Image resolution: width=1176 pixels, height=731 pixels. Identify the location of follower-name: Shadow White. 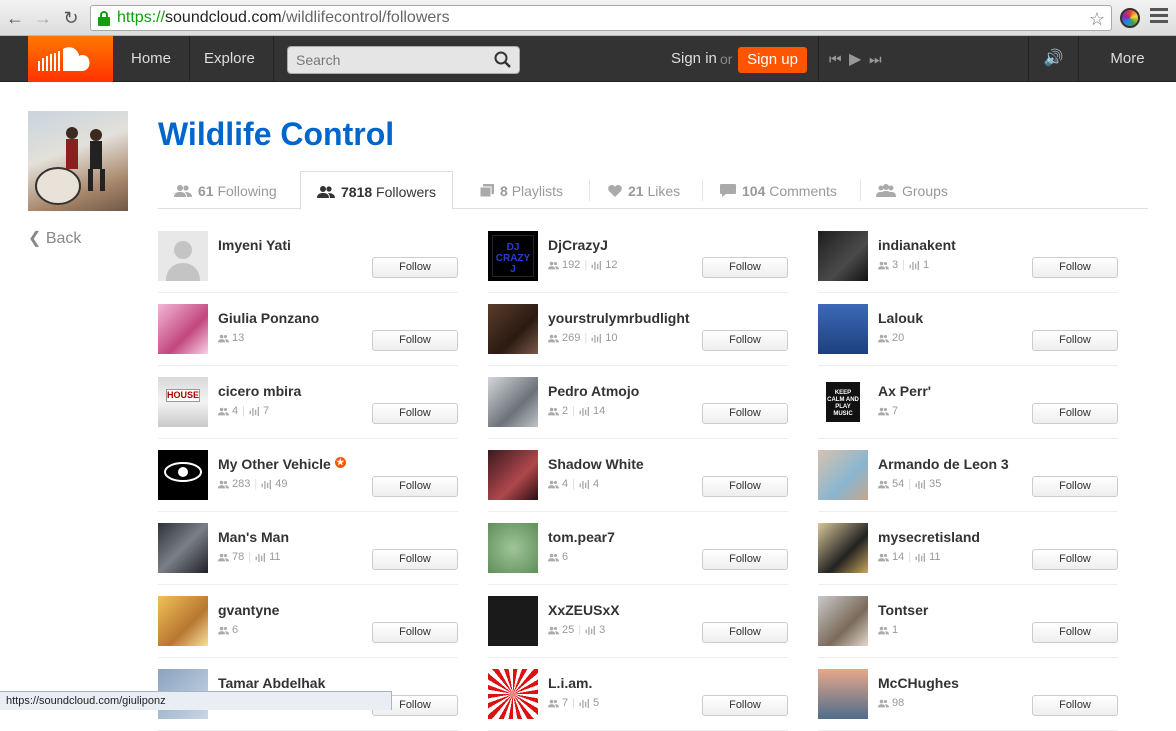
(596, 464).